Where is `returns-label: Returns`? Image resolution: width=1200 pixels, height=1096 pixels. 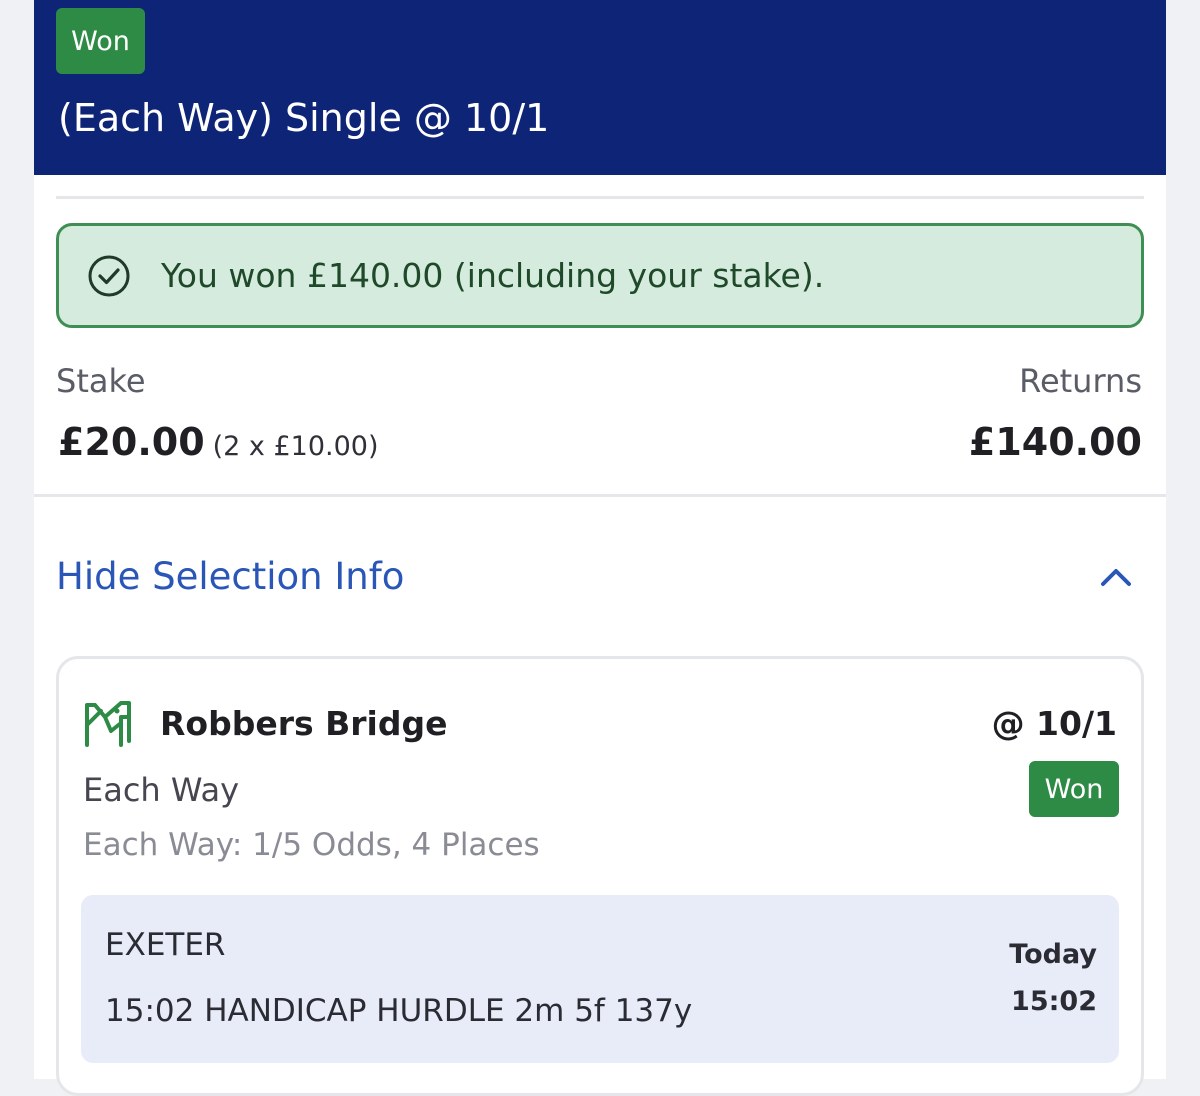 returns-label: Returns is located at coordinates (1080, 381).